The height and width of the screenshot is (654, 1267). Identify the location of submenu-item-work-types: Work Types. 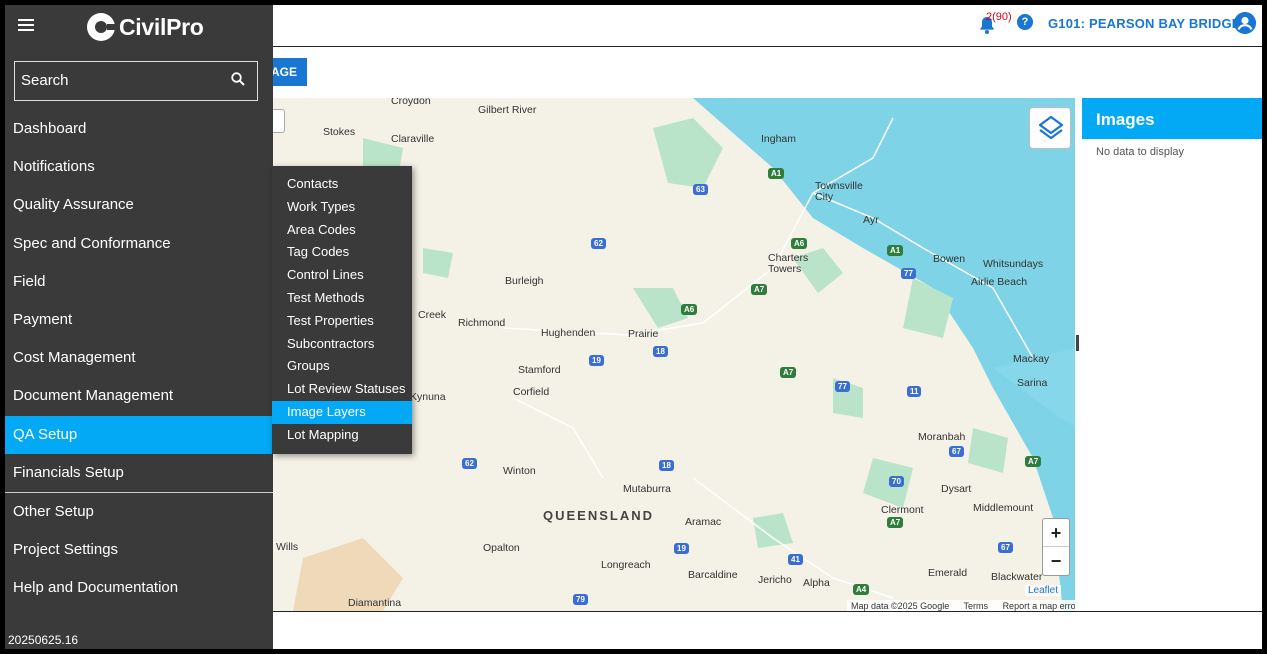
(342, 207).